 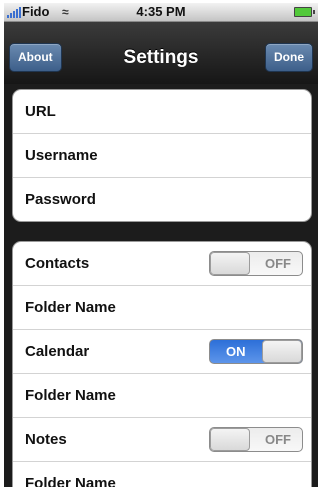 I want to click on contacts-folder-name-row: Folder Name, so click(x=162, y=308).